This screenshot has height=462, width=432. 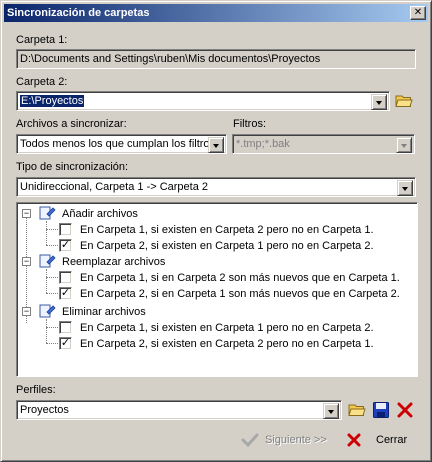 I want to click on files-label: Archivos a sincronizar:, so click(x=71, y=124).